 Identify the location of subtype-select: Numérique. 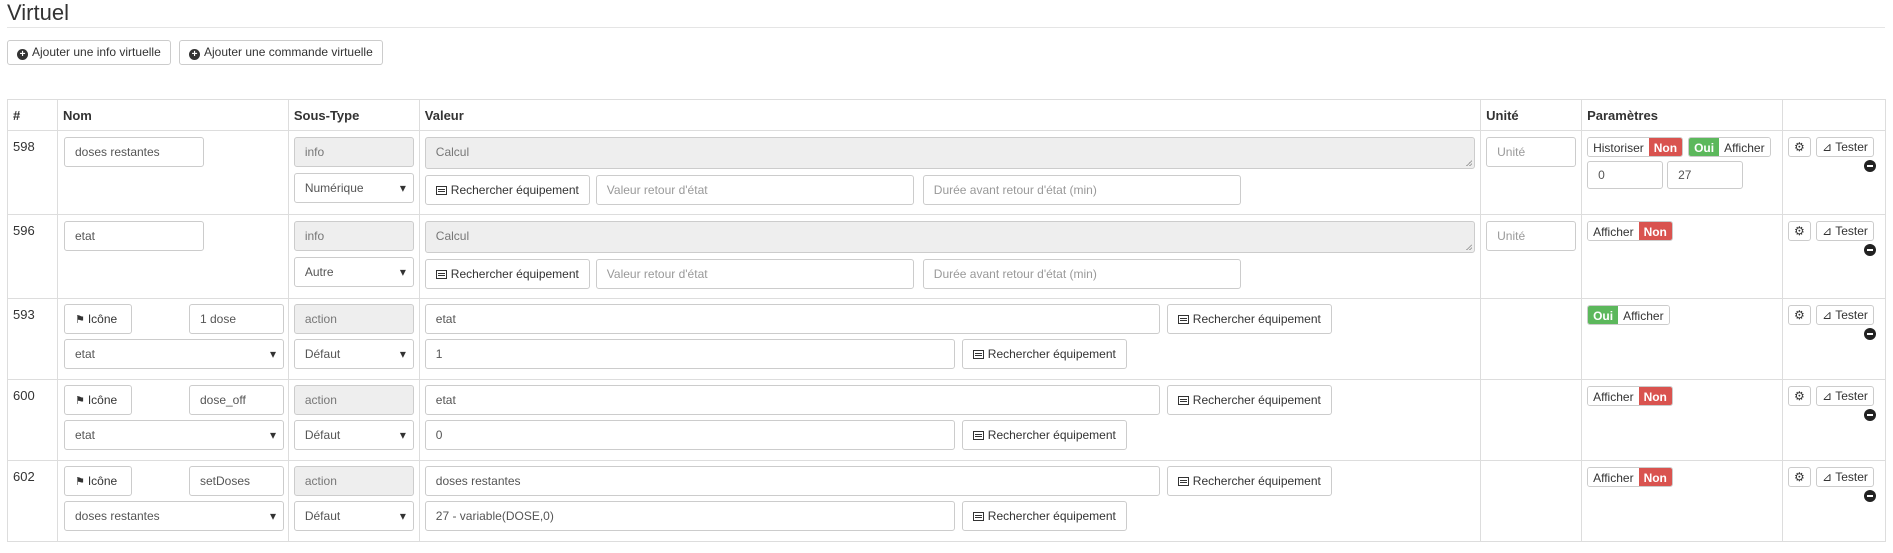
(353, 188).